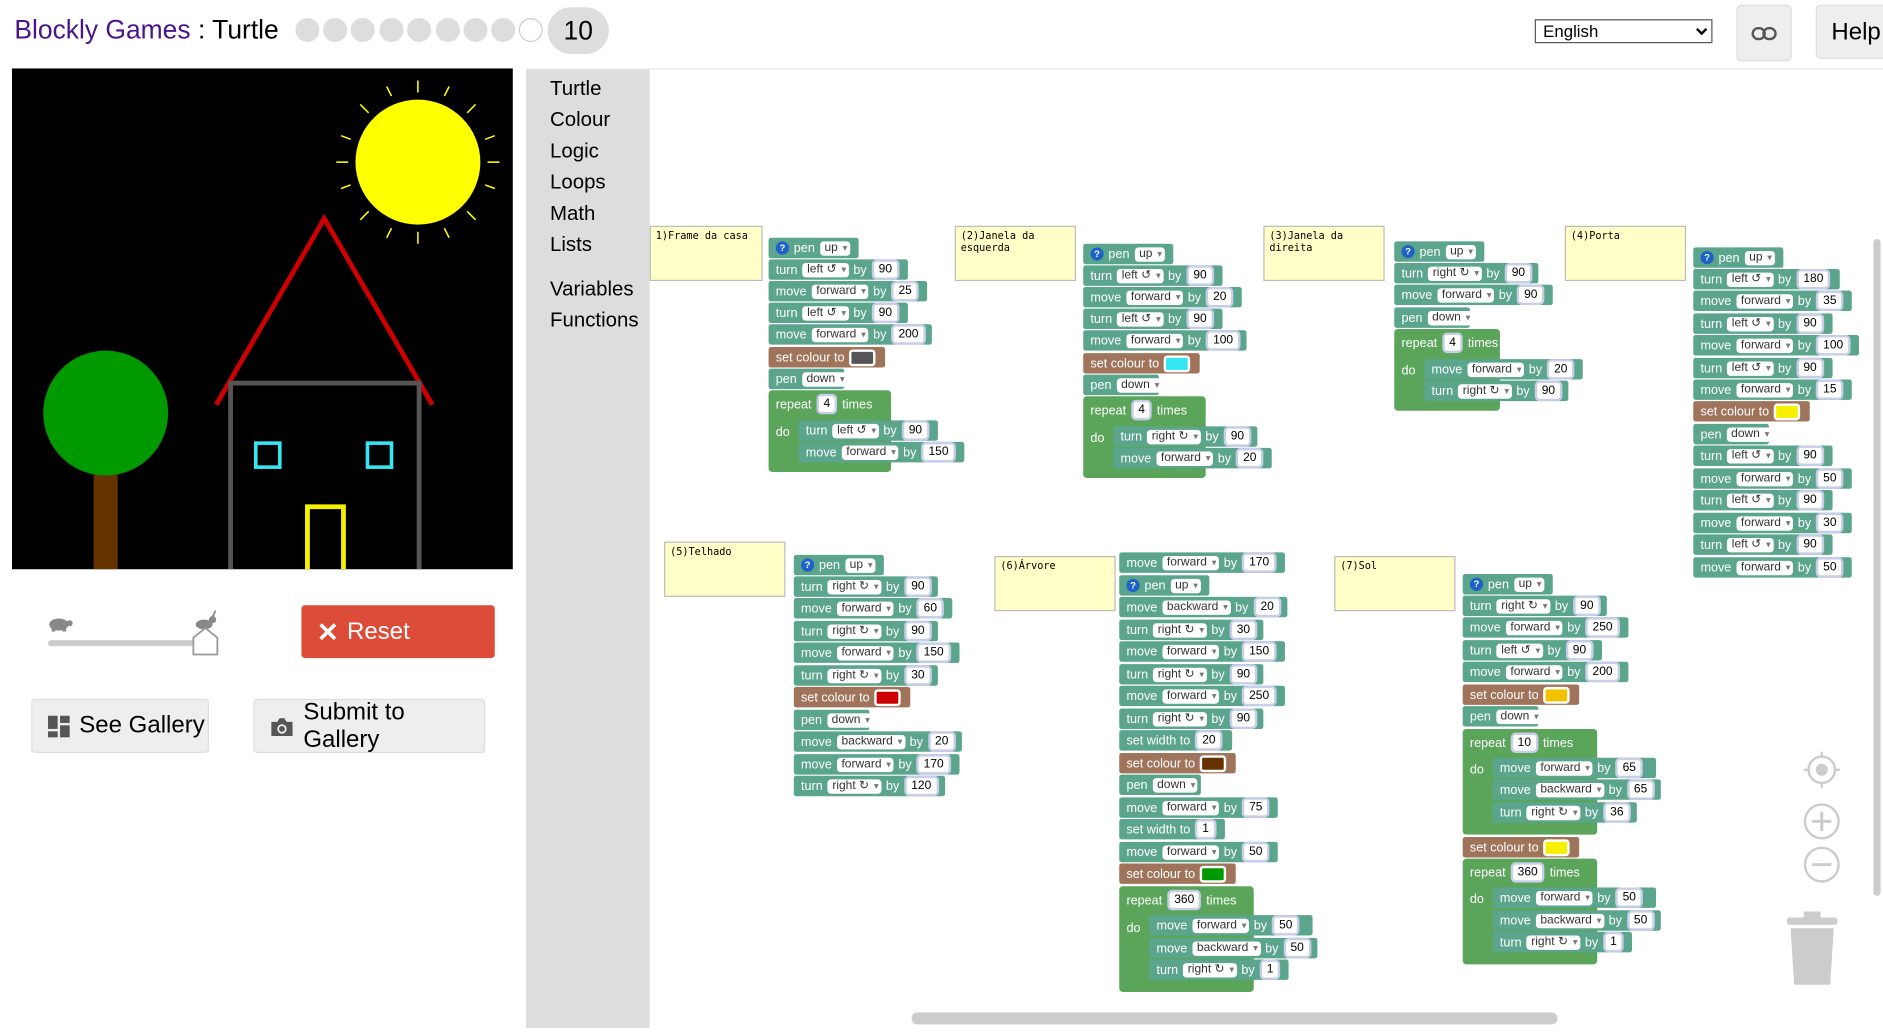 The width and height of the screenshot is (1883, 1032). What do you see at coordinates (1625, 253) in the screenshot?
I see `comment-door: (4)Porta` at bounding box center [1625, 253].